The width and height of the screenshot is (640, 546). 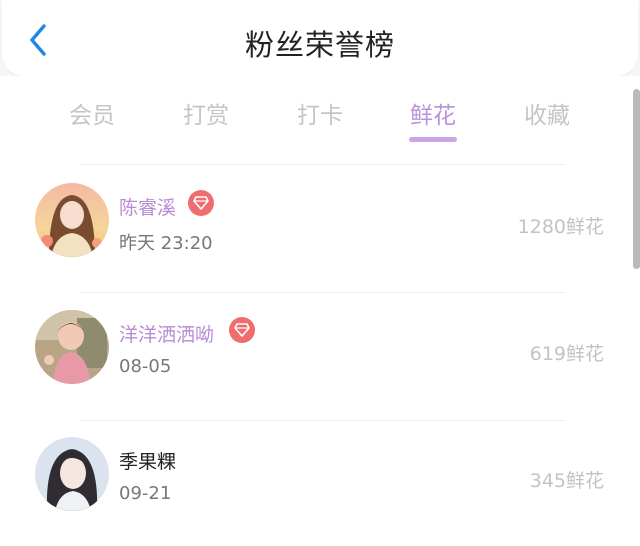 What do you see at coordinates (166, 333) in the screenshot?
I see `fan-name: 洋洋洒洒呦` at bounding box center [166, 333].